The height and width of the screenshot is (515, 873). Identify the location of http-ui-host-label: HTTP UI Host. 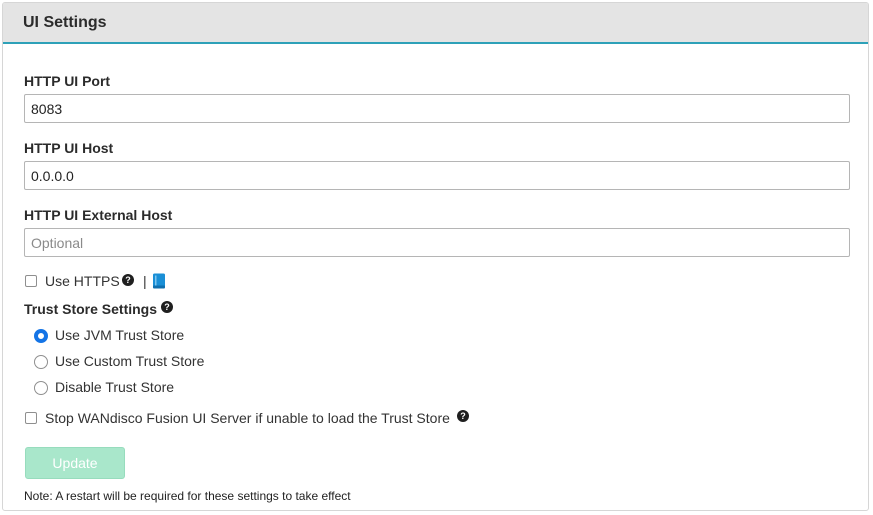
(69, 148).